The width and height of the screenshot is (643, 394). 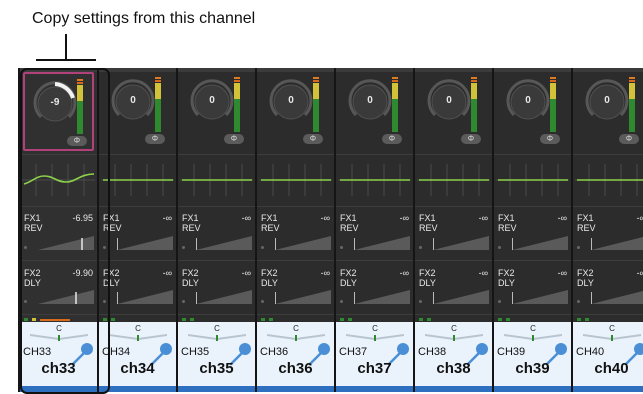 I want to click on channel-number: CH33, so click(x=37, y=352).